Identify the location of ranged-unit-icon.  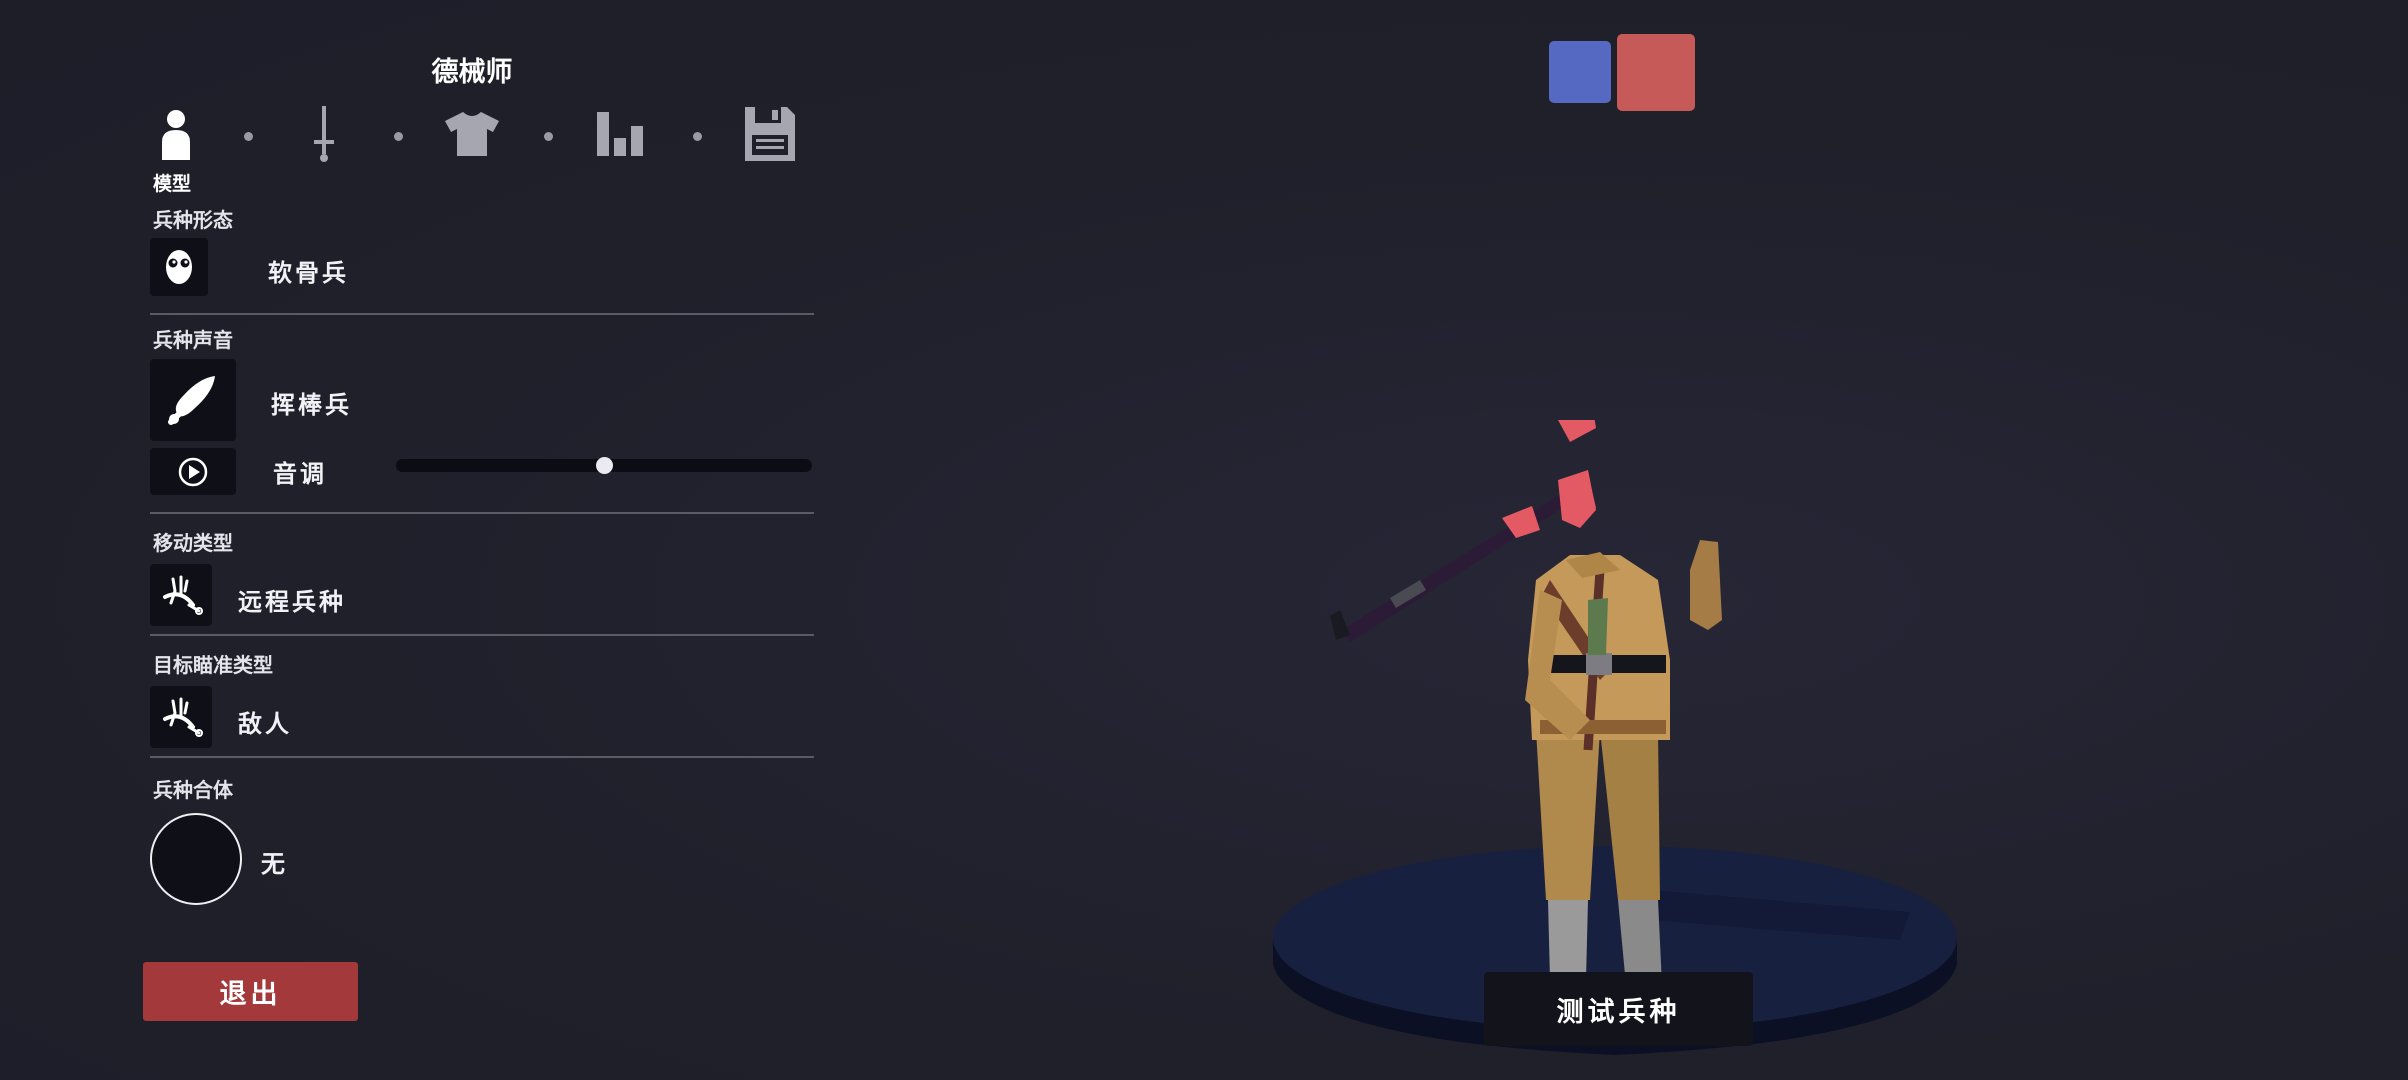
(183, 595).